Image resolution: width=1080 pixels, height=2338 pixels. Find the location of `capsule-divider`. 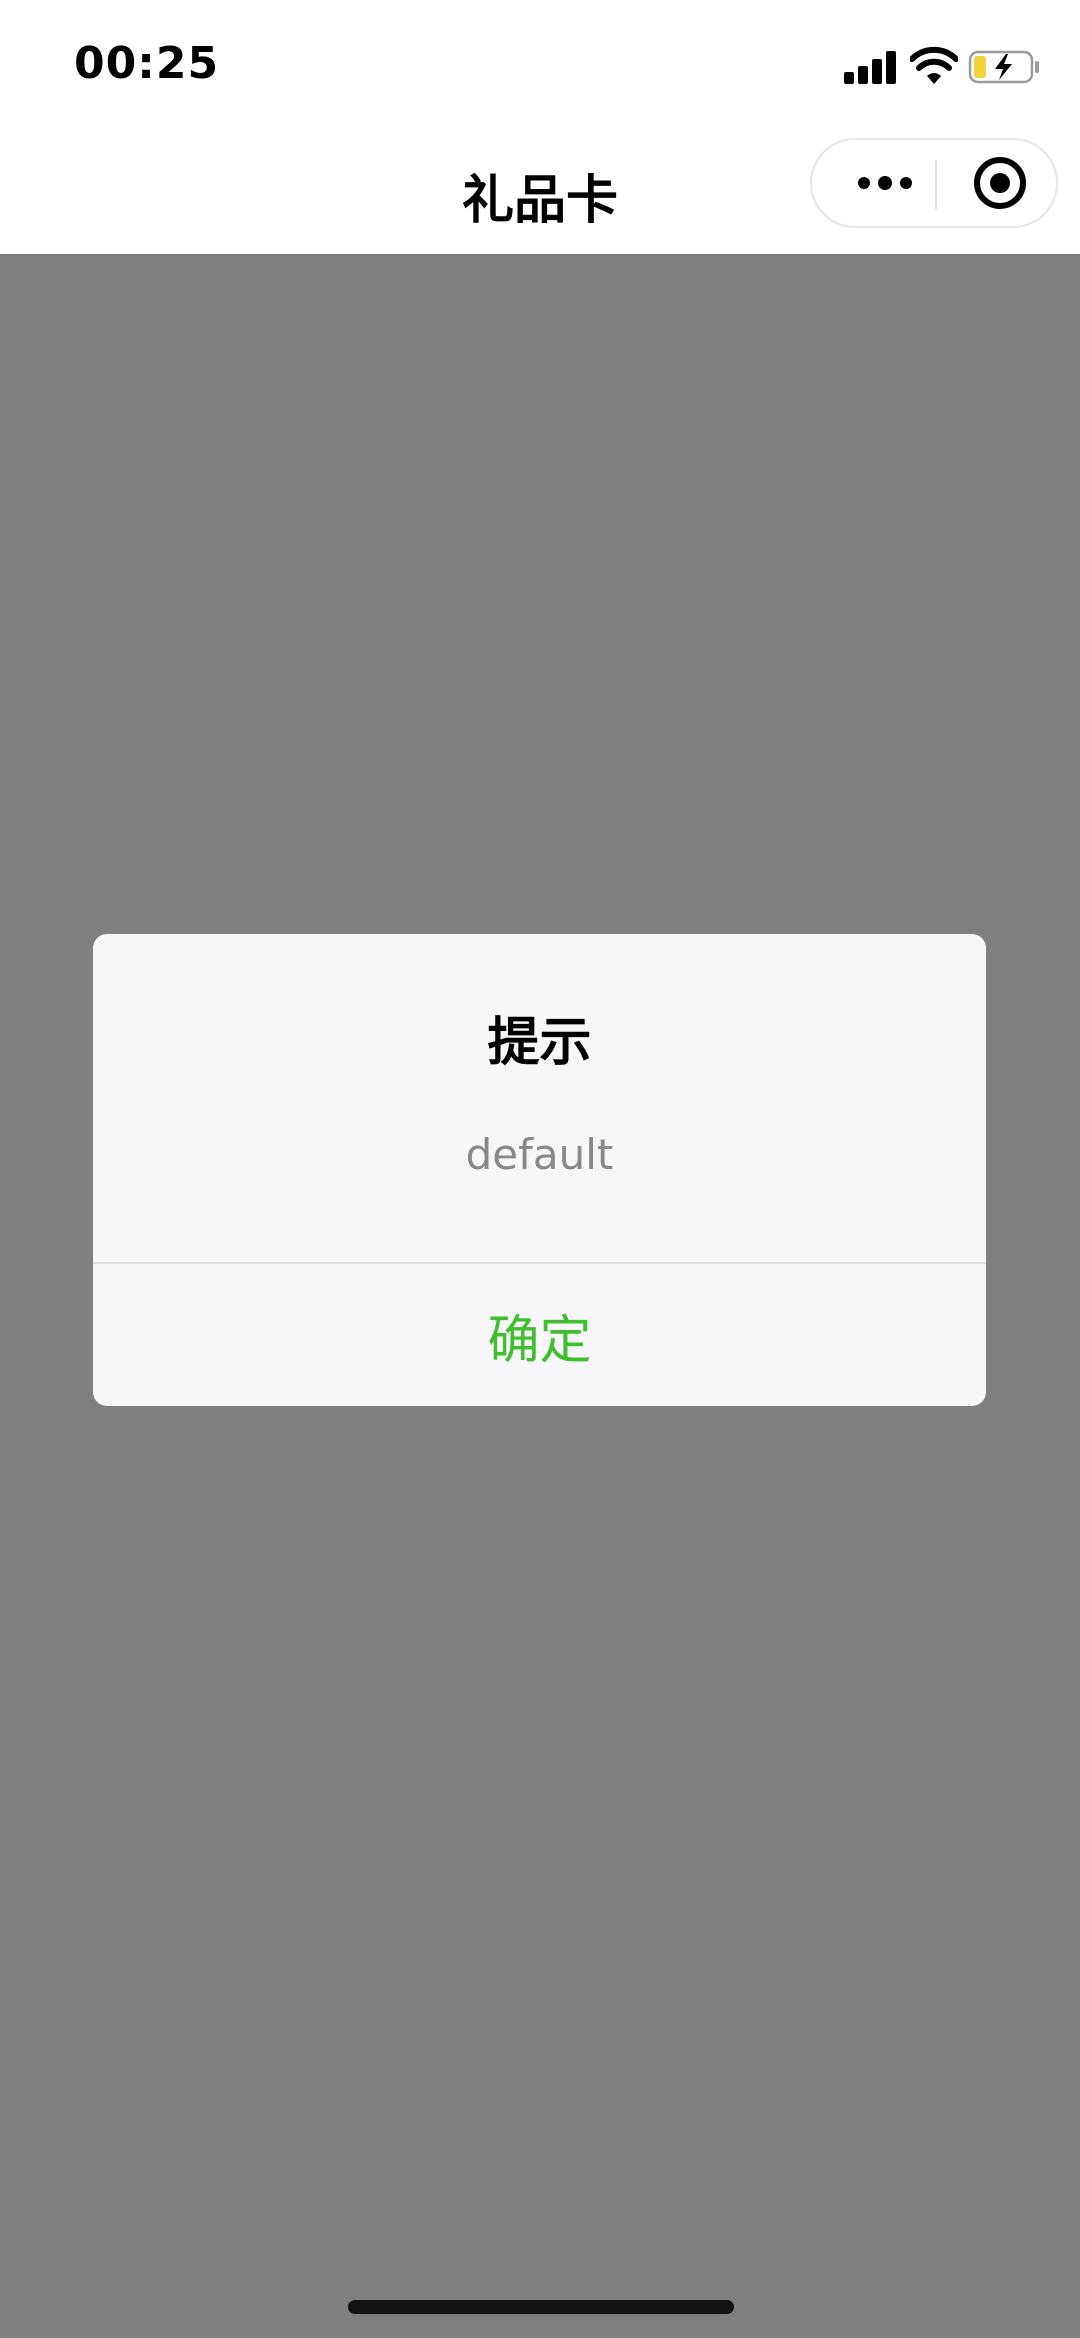

capsule-divider is located at coordinates (936, 185).